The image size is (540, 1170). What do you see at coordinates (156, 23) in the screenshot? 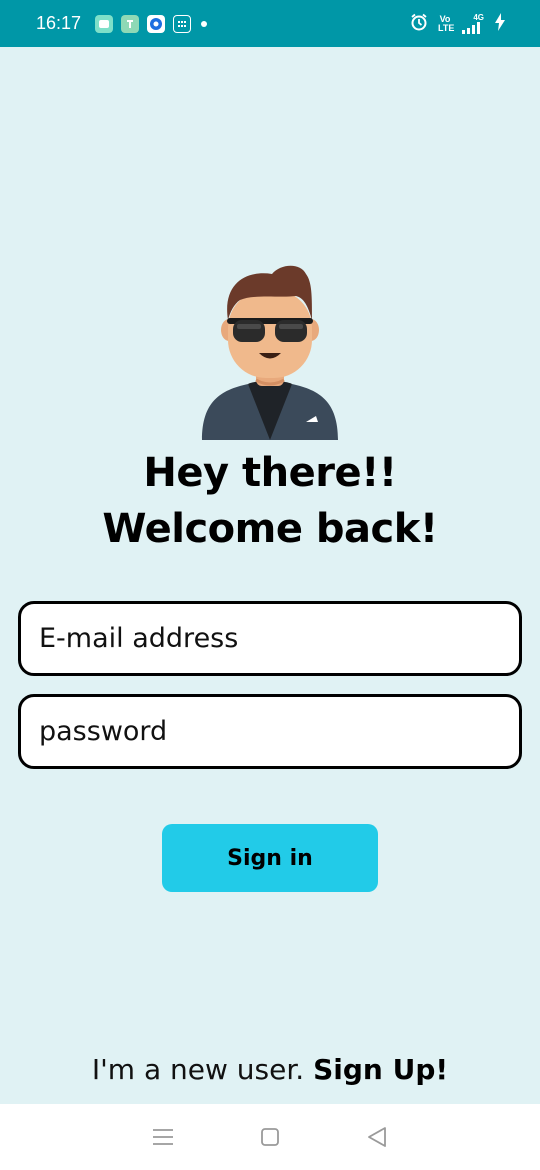
I see `circle-app-icon` at bounding box center [156, 23].